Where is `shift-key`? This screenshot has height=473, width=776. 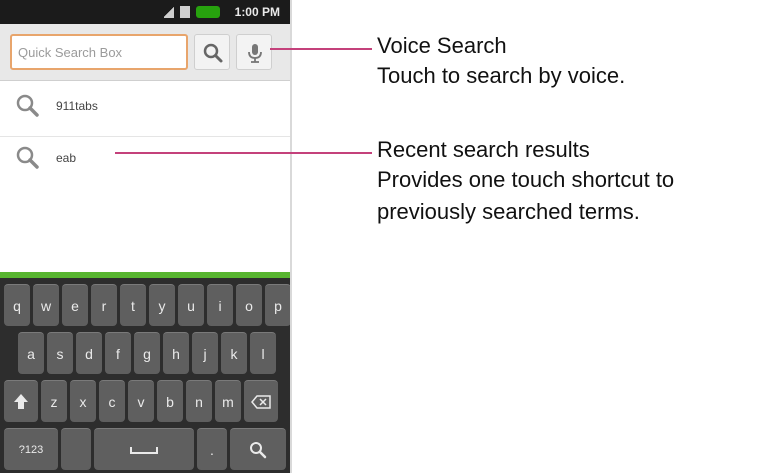
shift-key is located at coordinates (21, 401).